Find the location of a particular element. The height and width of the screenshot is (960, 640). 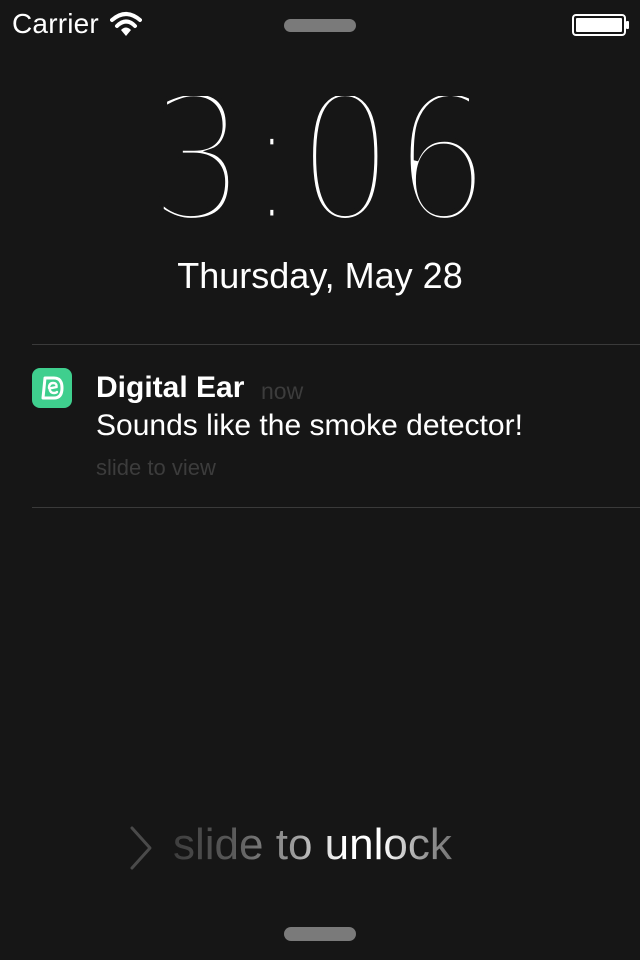

slide-to-unlock-label: slide to unlock is located at coordinates (312, 844).